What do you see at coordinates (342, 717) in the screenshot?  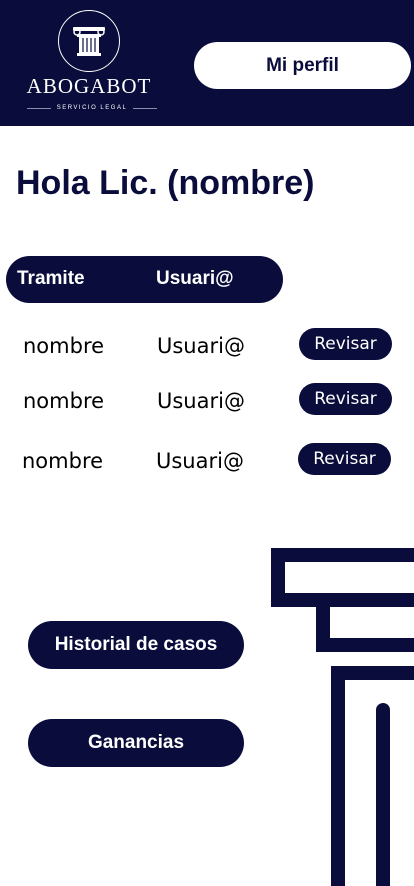 I see `column-decoration-icon` at bounding box center [342, 717].